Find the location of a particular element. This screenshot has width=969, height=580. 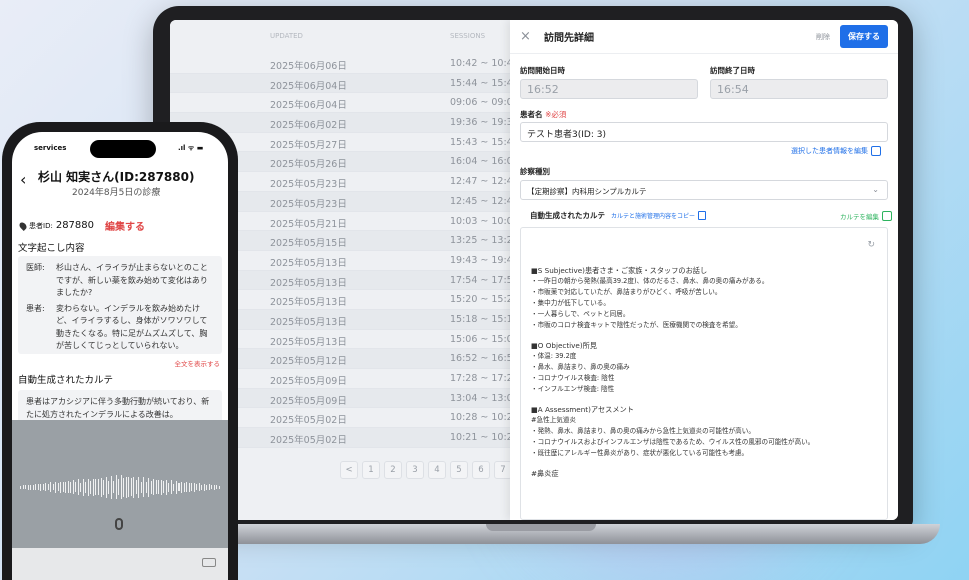

page-button: 5 is located at coordinates (459, 470).